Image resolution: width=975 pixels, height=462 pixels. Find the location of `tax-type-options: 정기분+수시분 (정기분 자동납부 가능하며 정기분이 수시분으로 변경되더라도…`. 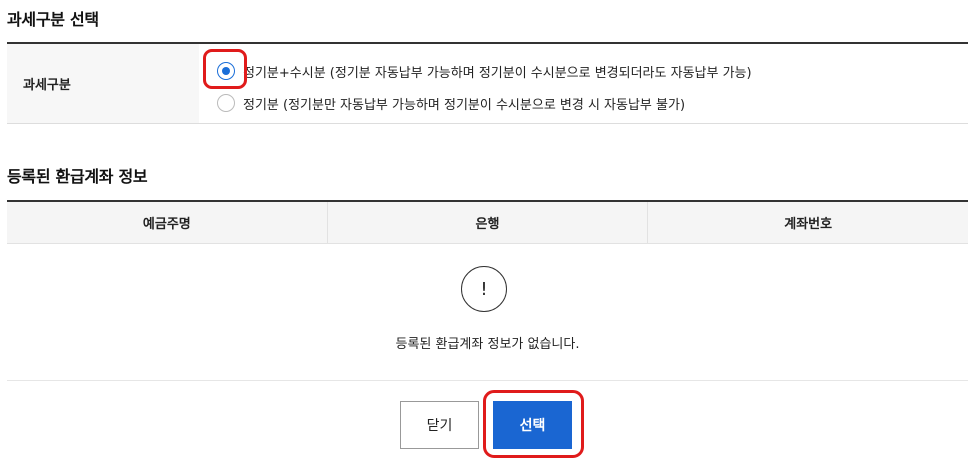

tax-type-options: 정기분+수시분 (정기분 자동납부 가능하며 정기분이 수시분으로 변경되더라도… is located at coordinates (587, 83).